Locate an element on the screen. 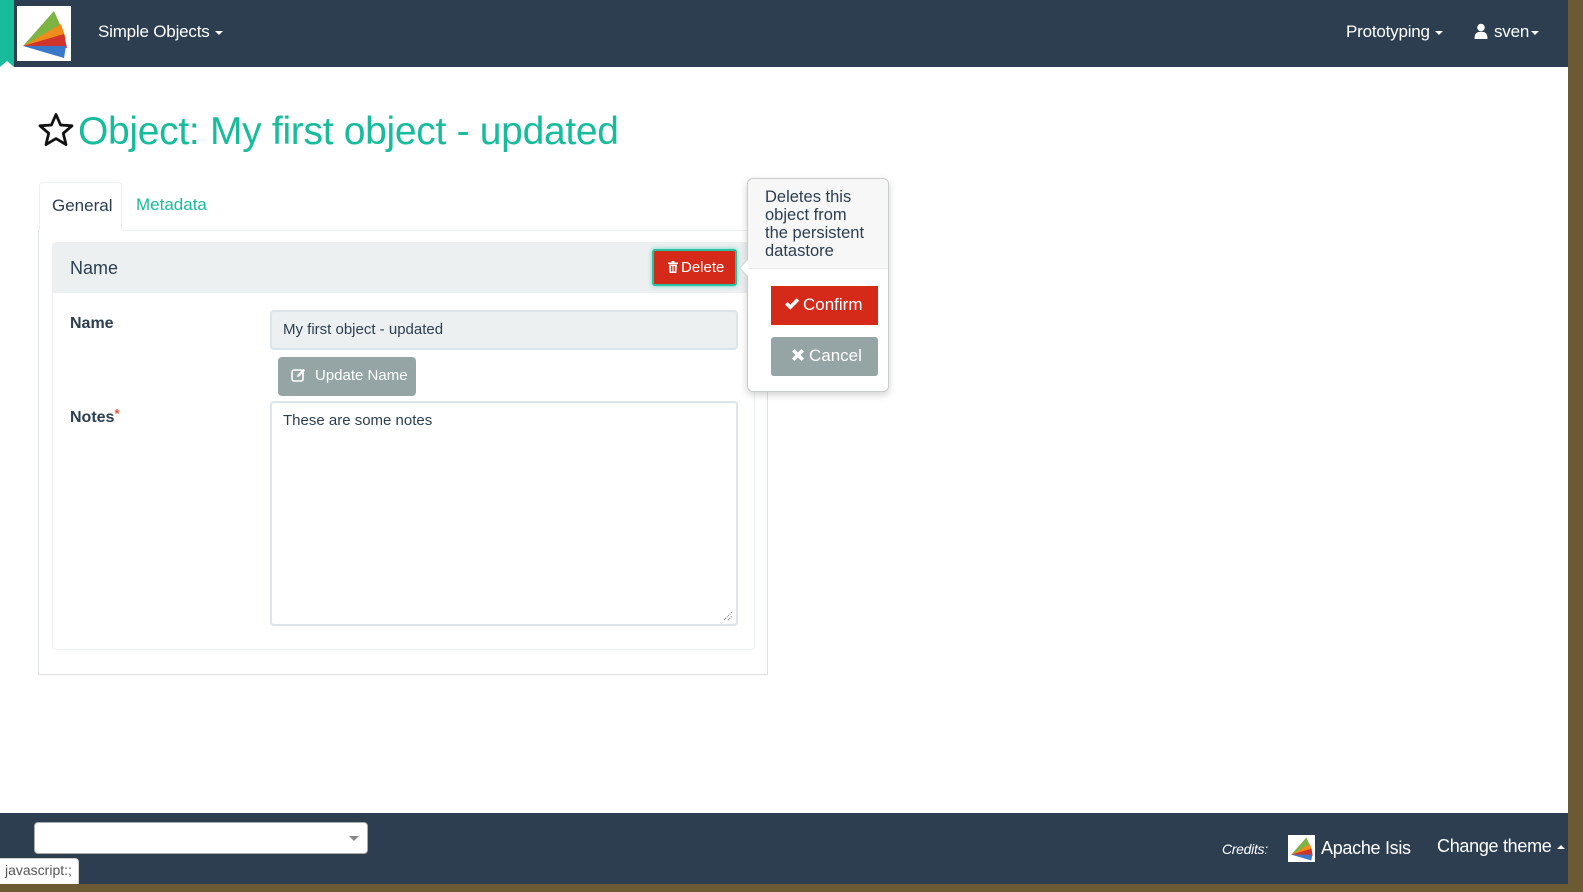 This screenshot has width=1583, height=892. user-menu: sven is located at coordinates (1507, 32).